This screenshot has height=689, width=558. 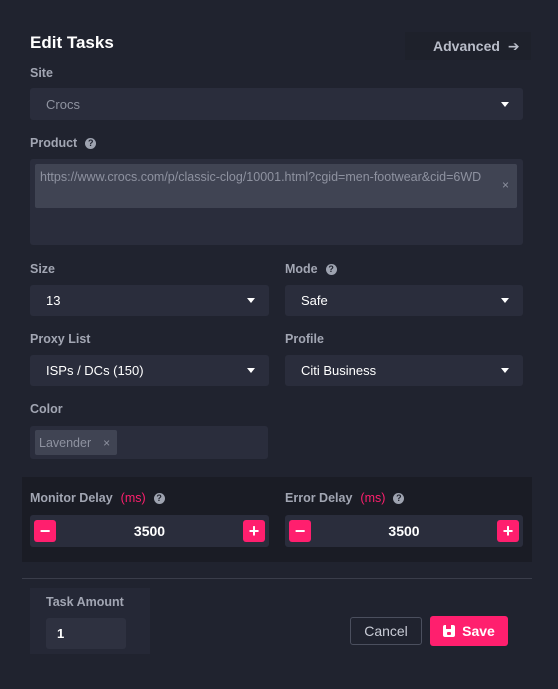 What do you see at coordinates (97, 498) in the screenshot?
I see `monitor-delay-label: Monitor Delay (ms) ?` at bounding box center [97, 498].